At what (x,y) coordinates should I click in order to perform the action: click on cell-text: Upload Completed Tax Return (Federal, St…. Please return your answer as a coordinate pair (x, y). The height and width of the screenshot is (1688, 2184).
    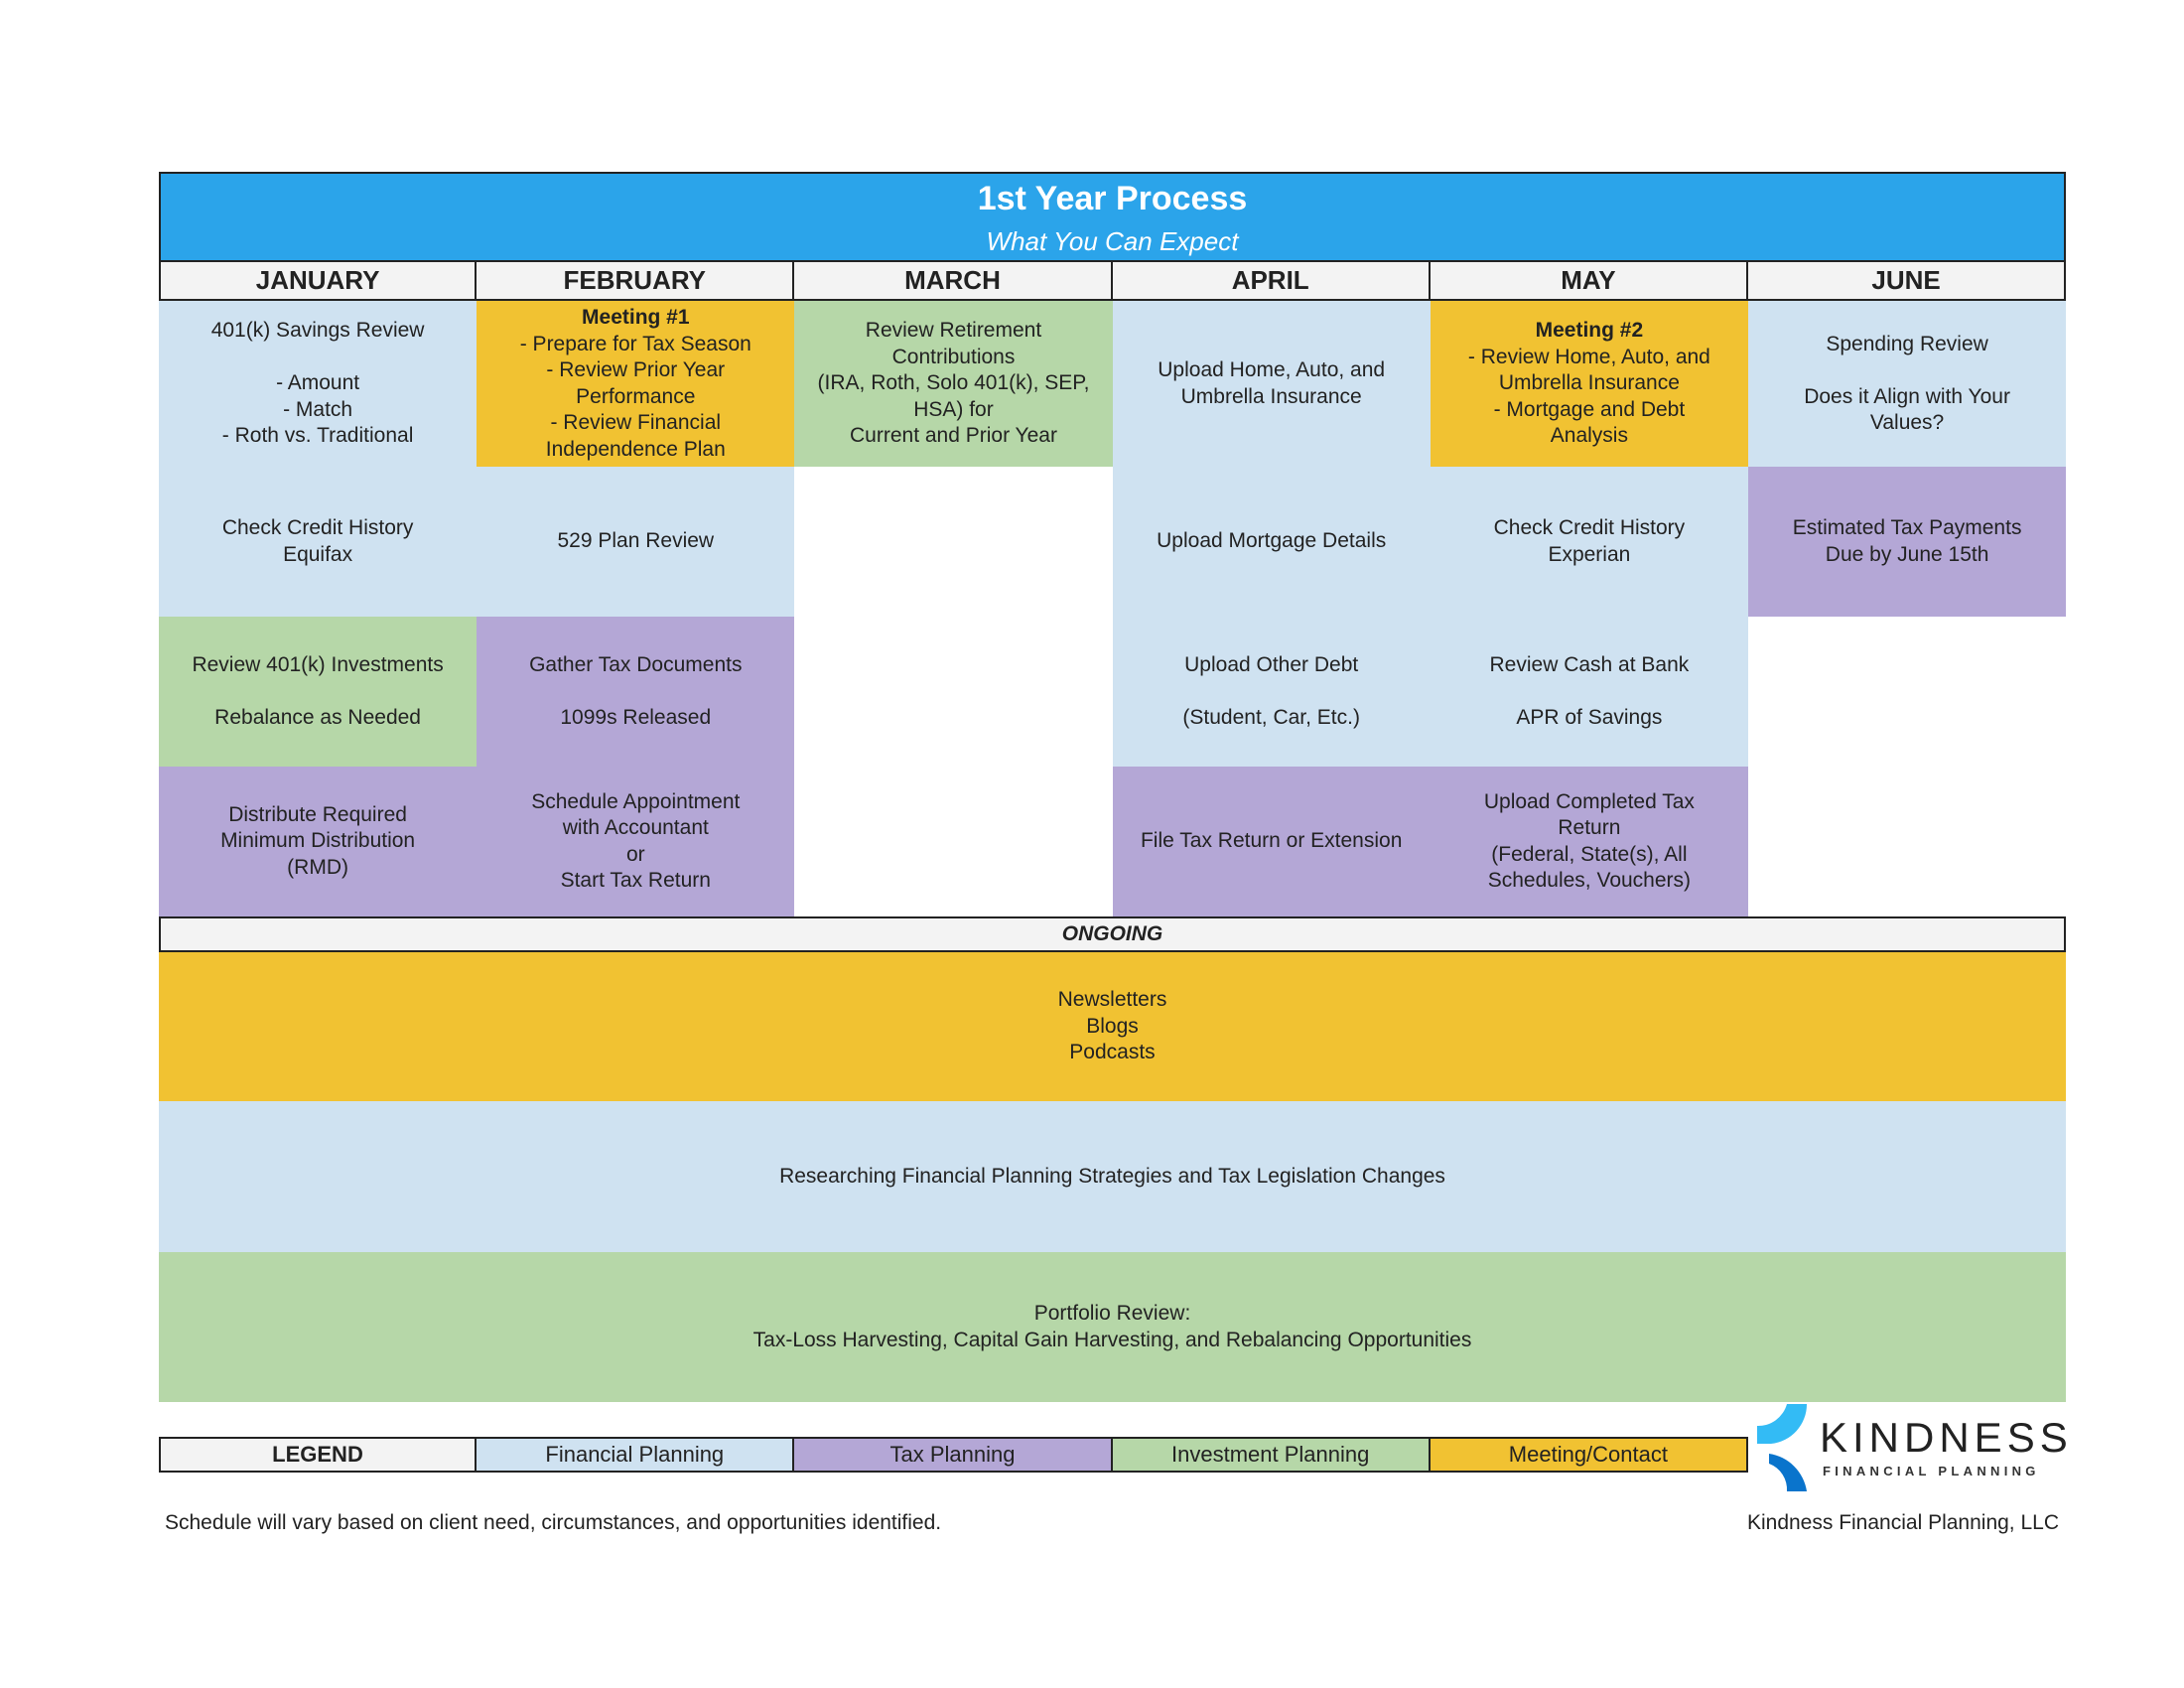
    Looking at the image, I should click on (1589, 841).